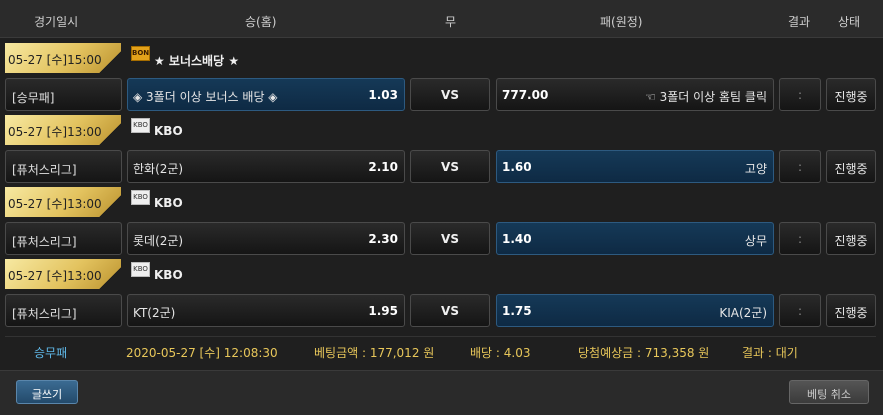 The width and height of the screenshot is (883, 415). I want to click on away-bet-button: 1.40 상무, so click(635, 238).